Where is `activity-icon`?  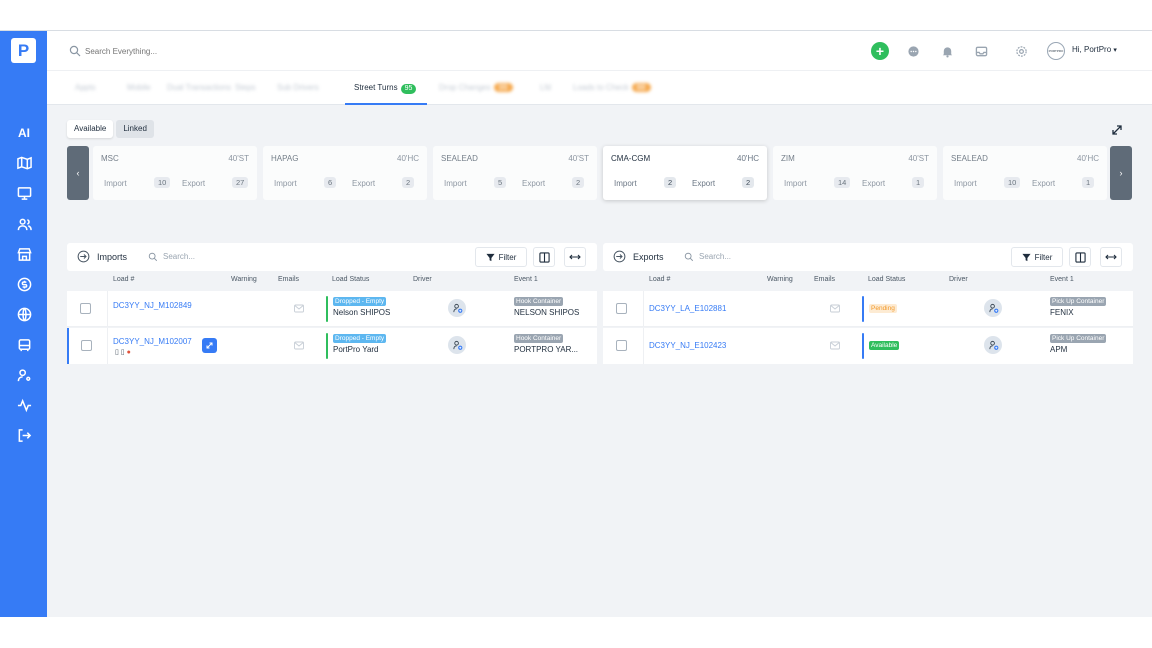
activity-icon is located at coordinates (24, 405).